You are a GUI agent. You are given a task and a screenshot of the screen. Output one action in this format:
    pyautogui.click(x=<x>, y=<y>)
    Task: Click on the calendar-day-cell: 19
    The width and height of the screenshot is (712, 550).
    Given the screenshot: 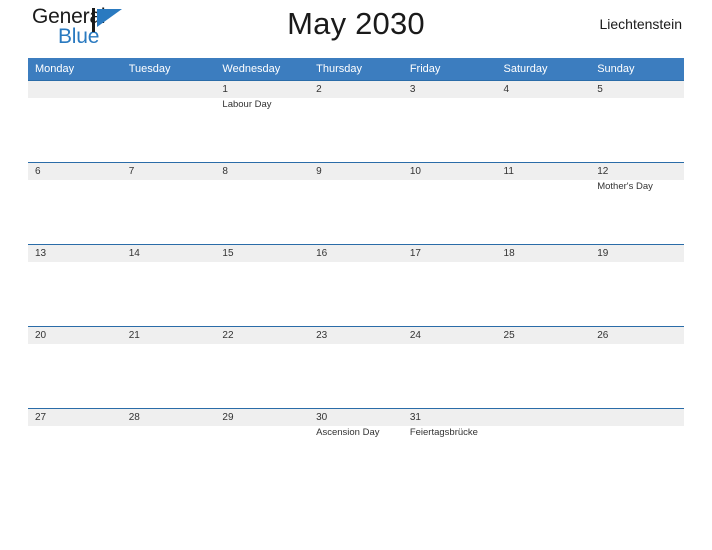 What is the action you would take?
    pyautogui.click(x=637, y=285)
    